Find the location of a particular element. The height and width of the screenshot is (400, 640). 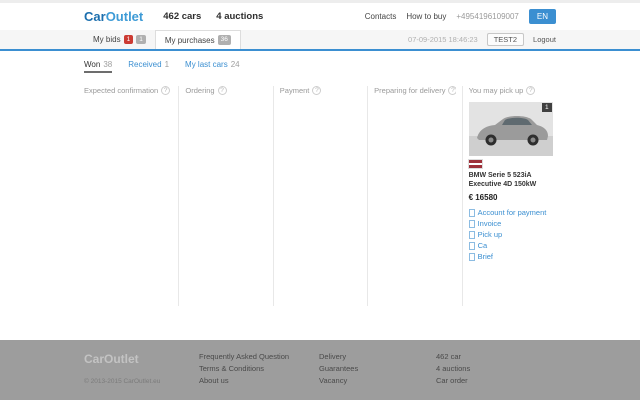

header-auctions-count: 4 auctions is located at coordinates (239, 16).